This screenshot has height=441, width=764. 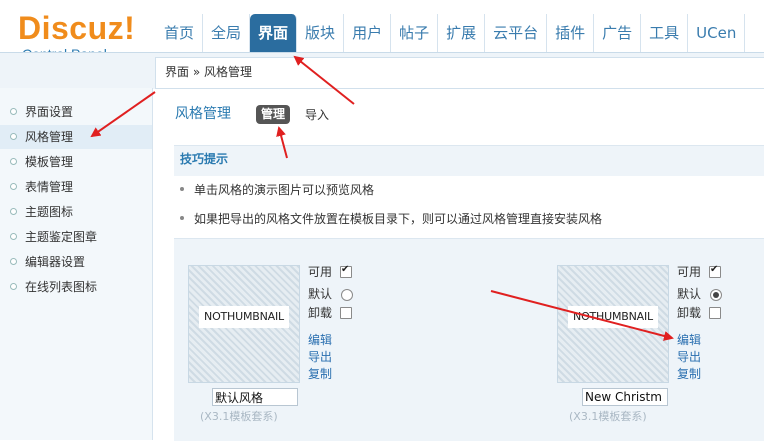 I want to click on nav-item-ads: 广告, so click(x=618, y=33).